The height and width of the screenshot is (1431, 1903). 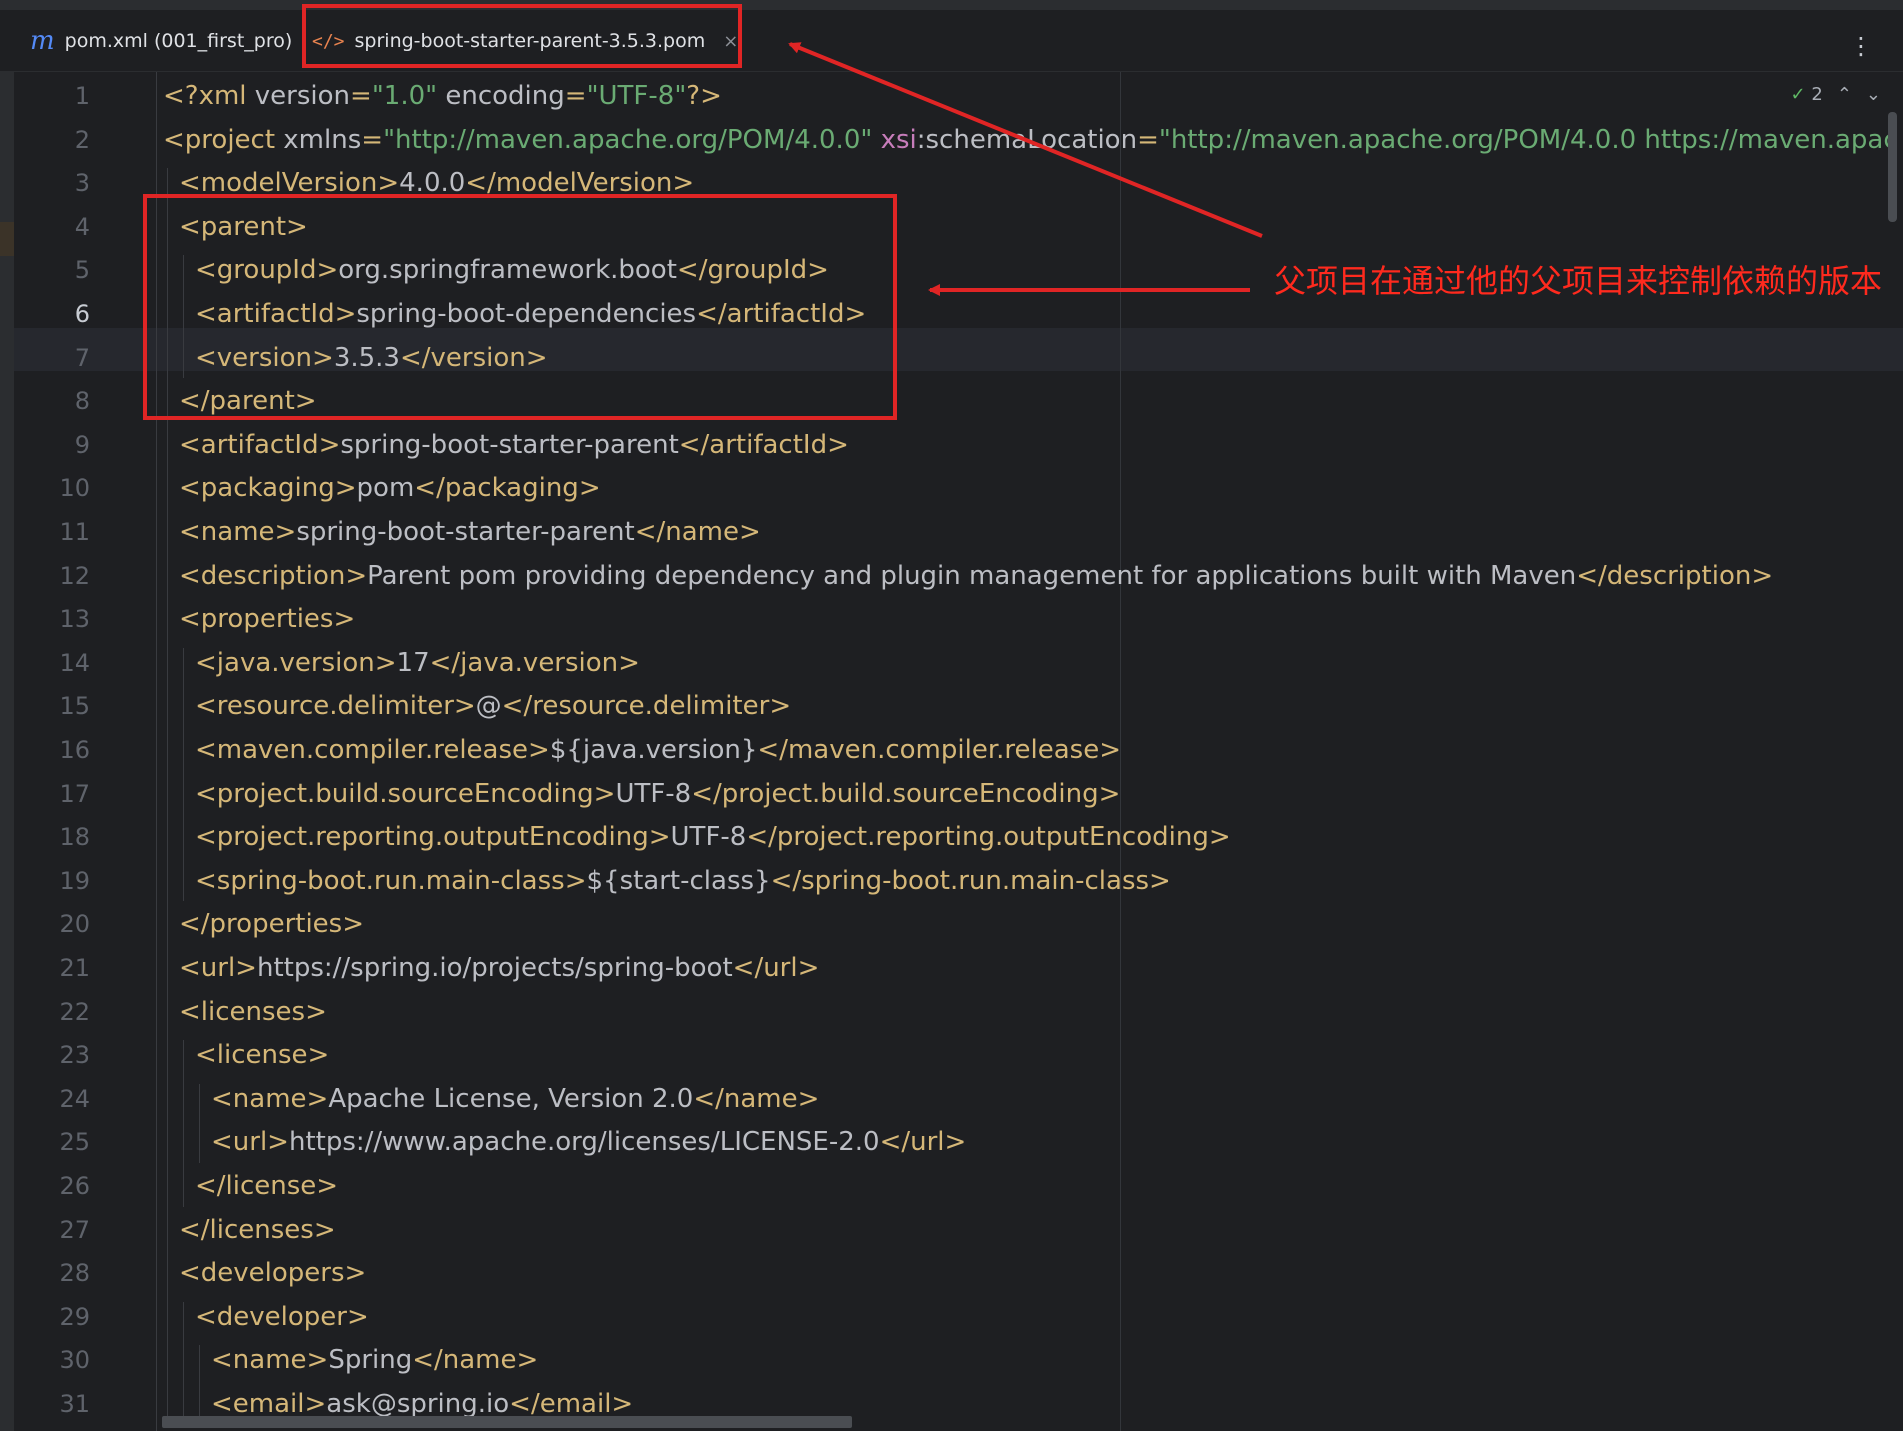 I want to click on code-text: <properties>, so click(x=267, y=620).